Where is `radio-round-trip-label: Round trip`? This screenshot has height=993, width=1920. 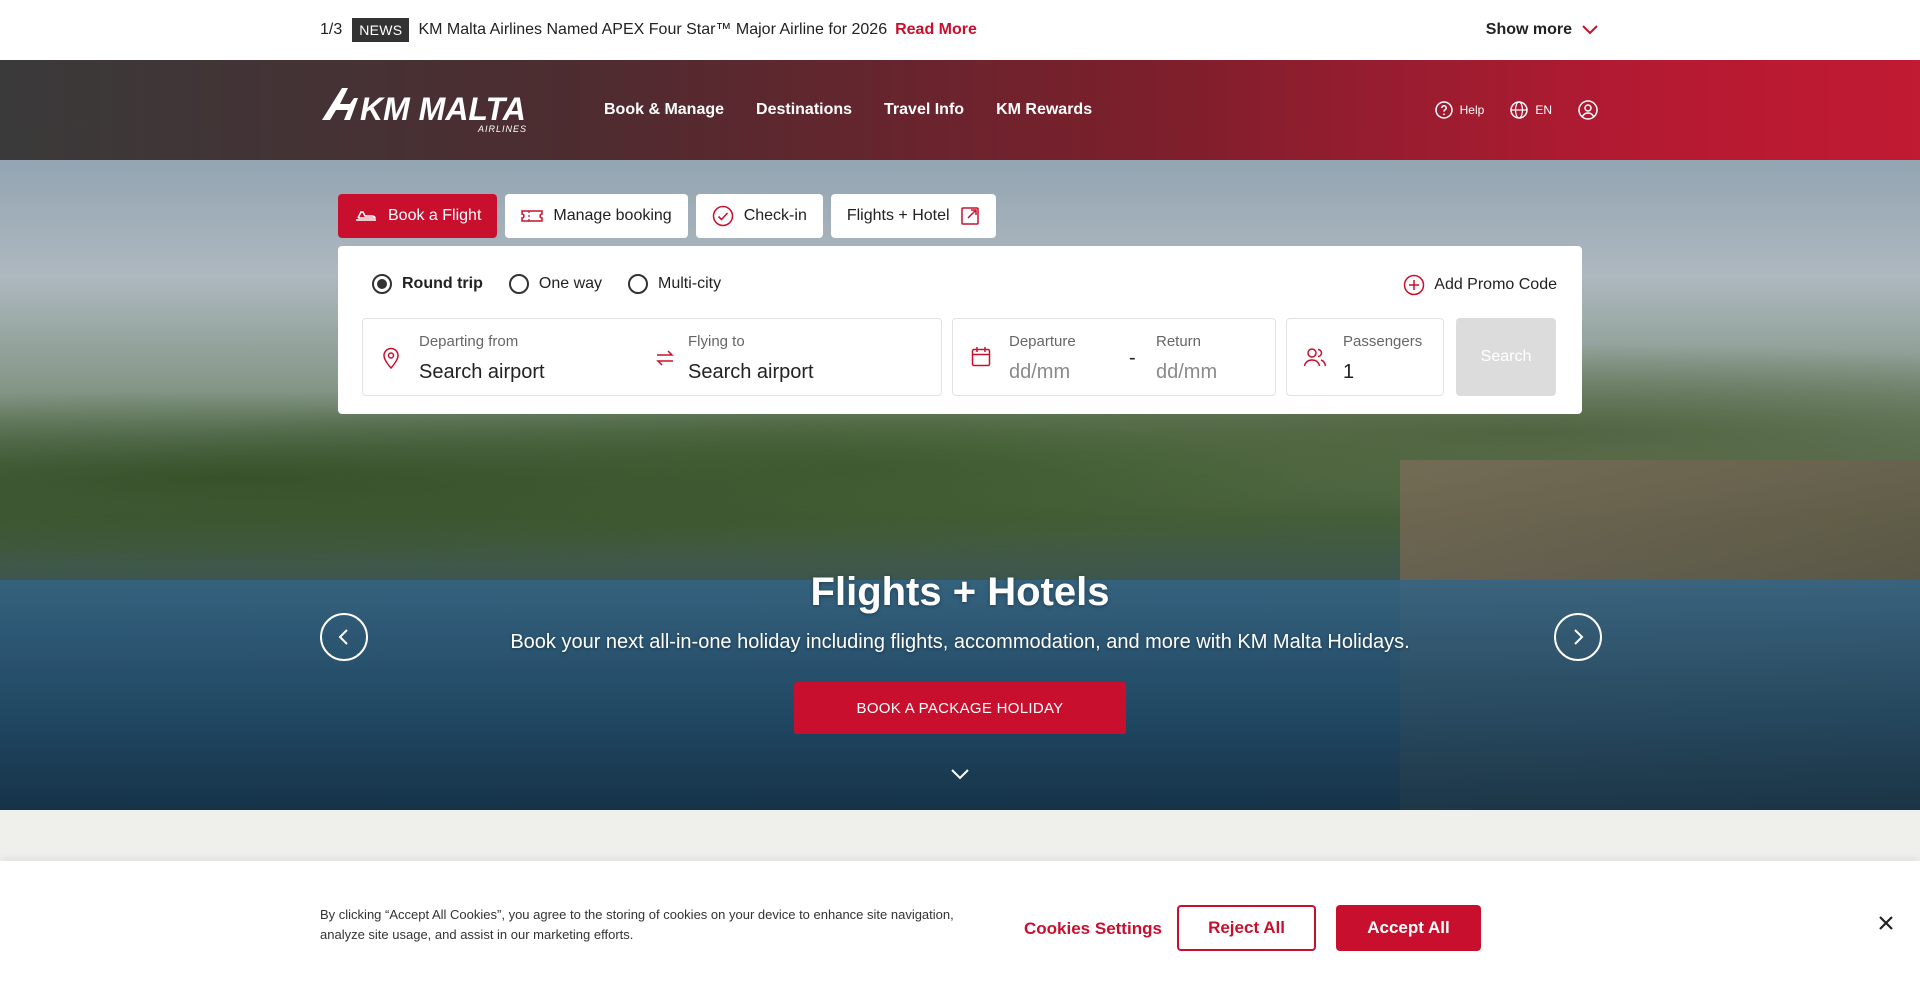 radio-round-trip-label: Round trip is located at coordinates (442, 283).